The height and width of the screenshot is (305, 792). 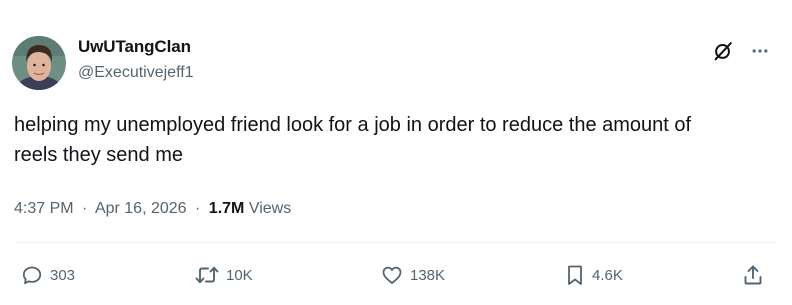 What do you see at coordinates (136, 73) in the screenshot?
I see `handle: @Executivejeff1` at bounding box center [136, 73].